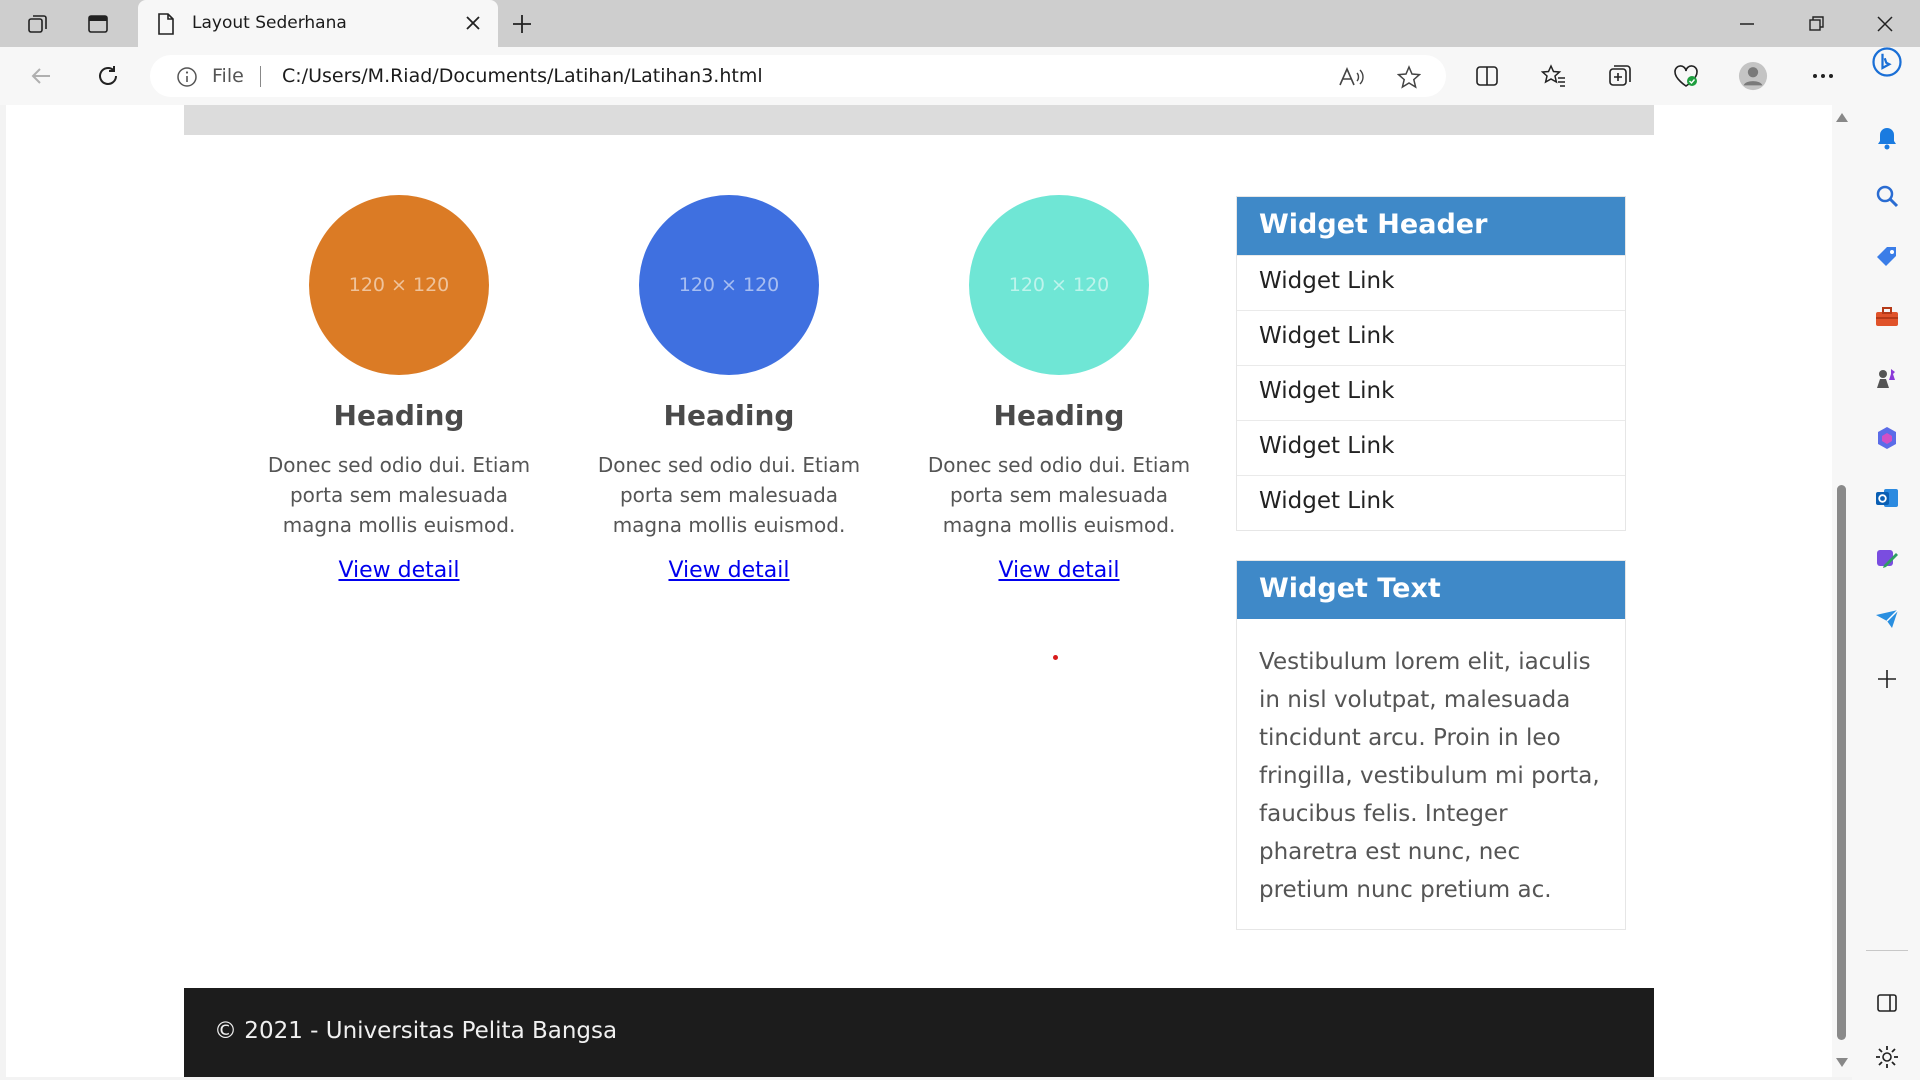 The width and height of the screenshot is (1920, 1080). I want to click on tab-strip: Layout Sederhana, so click(960, 24).